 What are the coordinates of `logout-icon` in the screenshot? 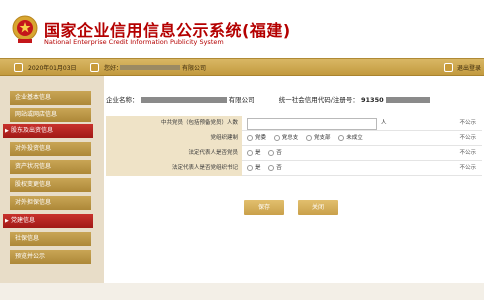 It's located at (448, 67).